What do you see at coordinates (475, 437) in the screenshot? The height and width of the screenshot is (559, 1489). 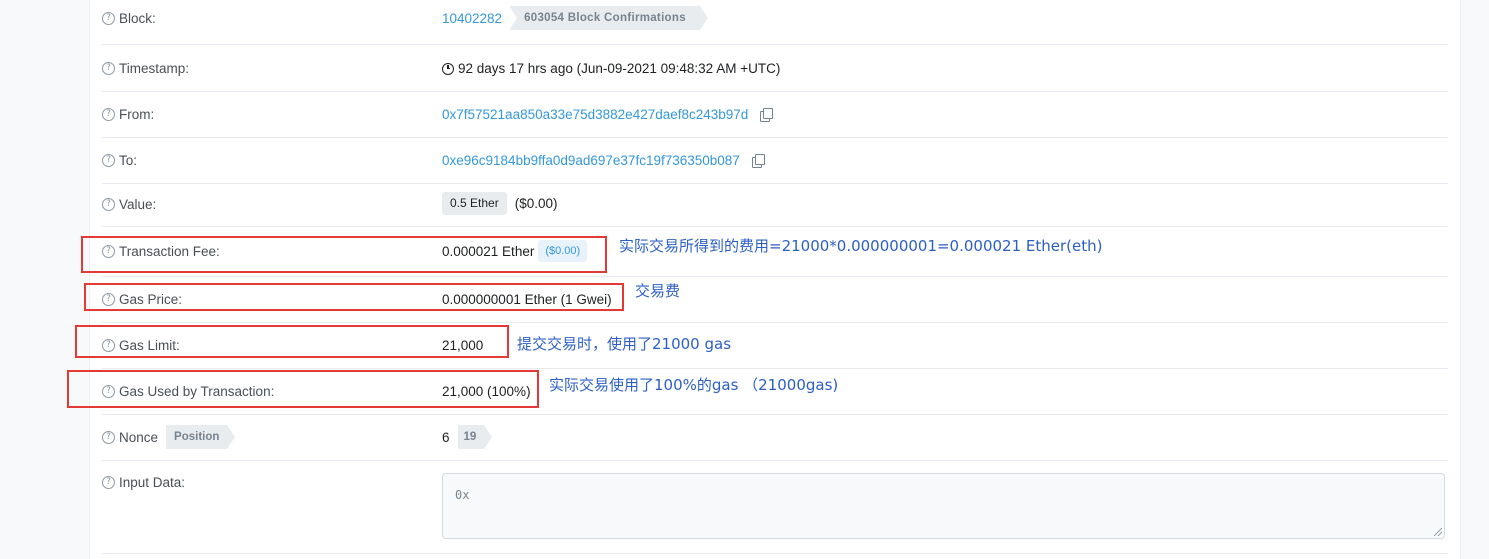 I see `position-number-badge: 19` at bounding box center [475, 437].